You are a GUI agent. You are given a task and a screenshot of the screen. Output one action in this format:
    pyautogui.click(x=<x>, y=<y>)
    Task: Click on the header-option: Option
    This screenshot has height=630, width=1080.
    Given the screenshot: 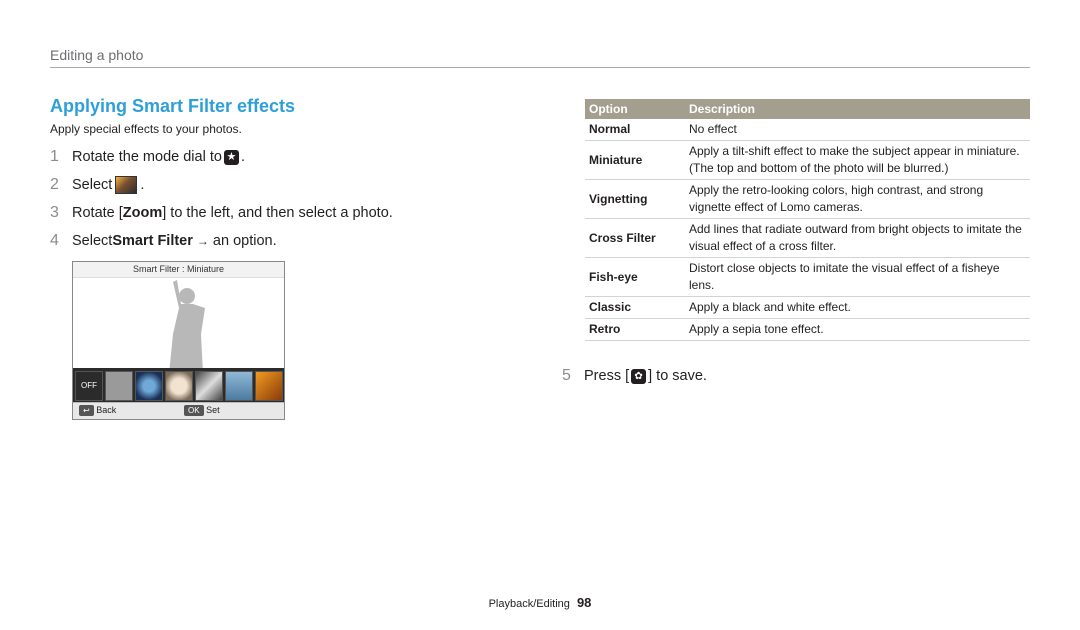 What is the action you would take?
    pyautogui.click(x=635, y=109)
    